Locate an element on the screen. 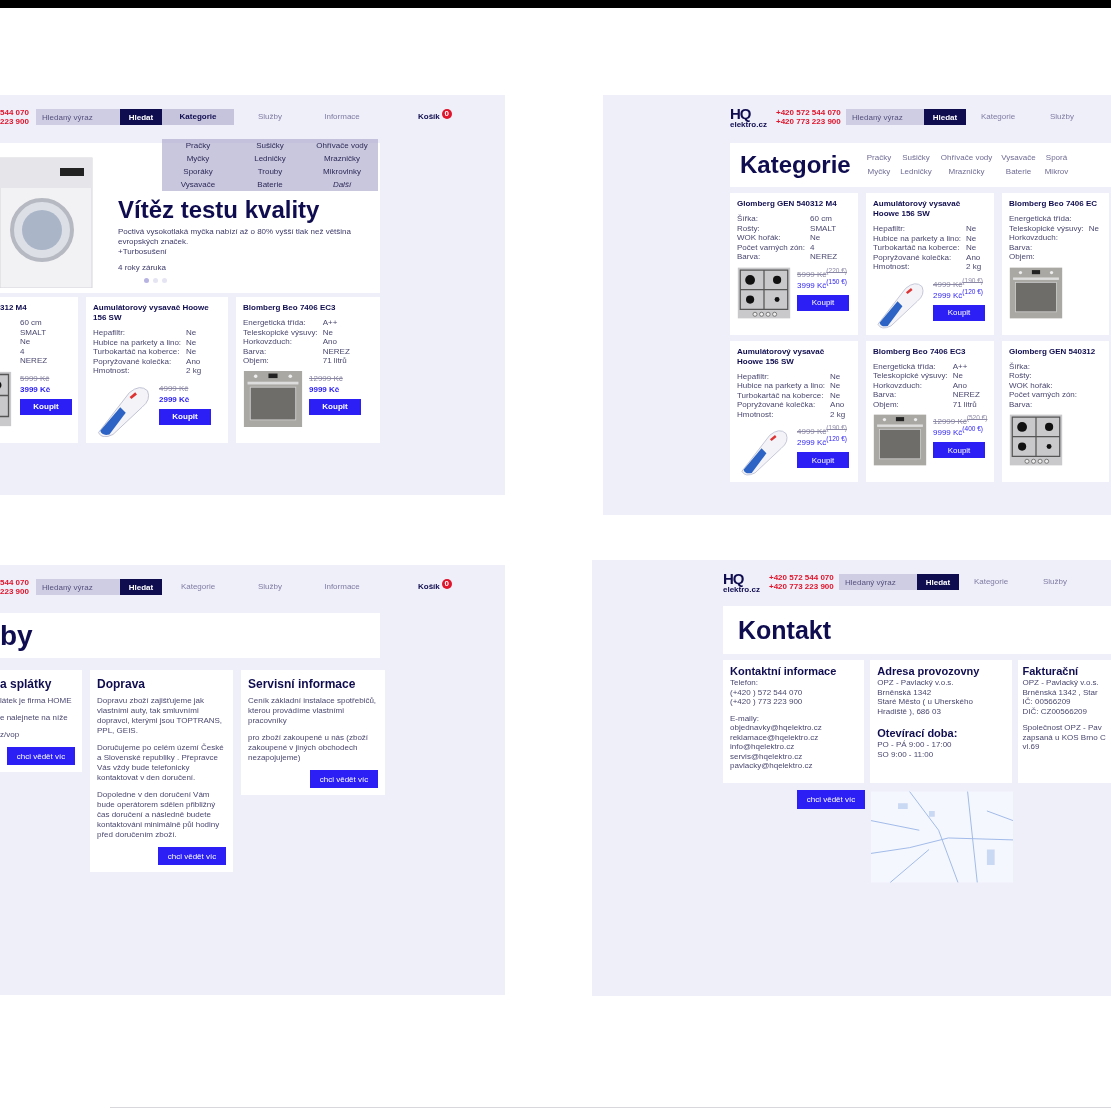 The width and height of the screenshot is (1111, 1110). product-title: Glomberg GEN 540312 is located at coordinates (1058, 351).